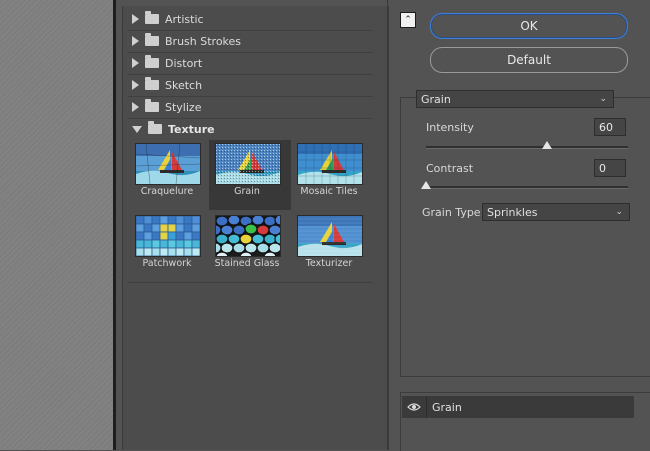  I want to click on effect-layer-name: Grain, so click(447, 407).